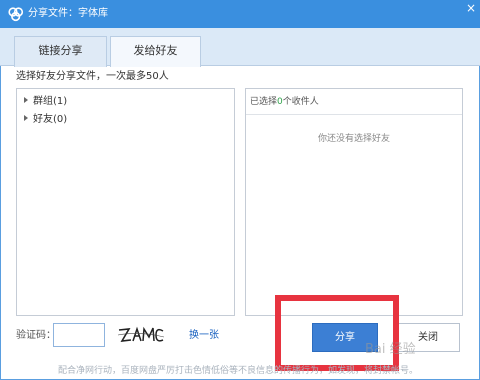 This screenshot has height=380, width=480. I want to click on selected-prefix: 已选择, so click(264, 102).